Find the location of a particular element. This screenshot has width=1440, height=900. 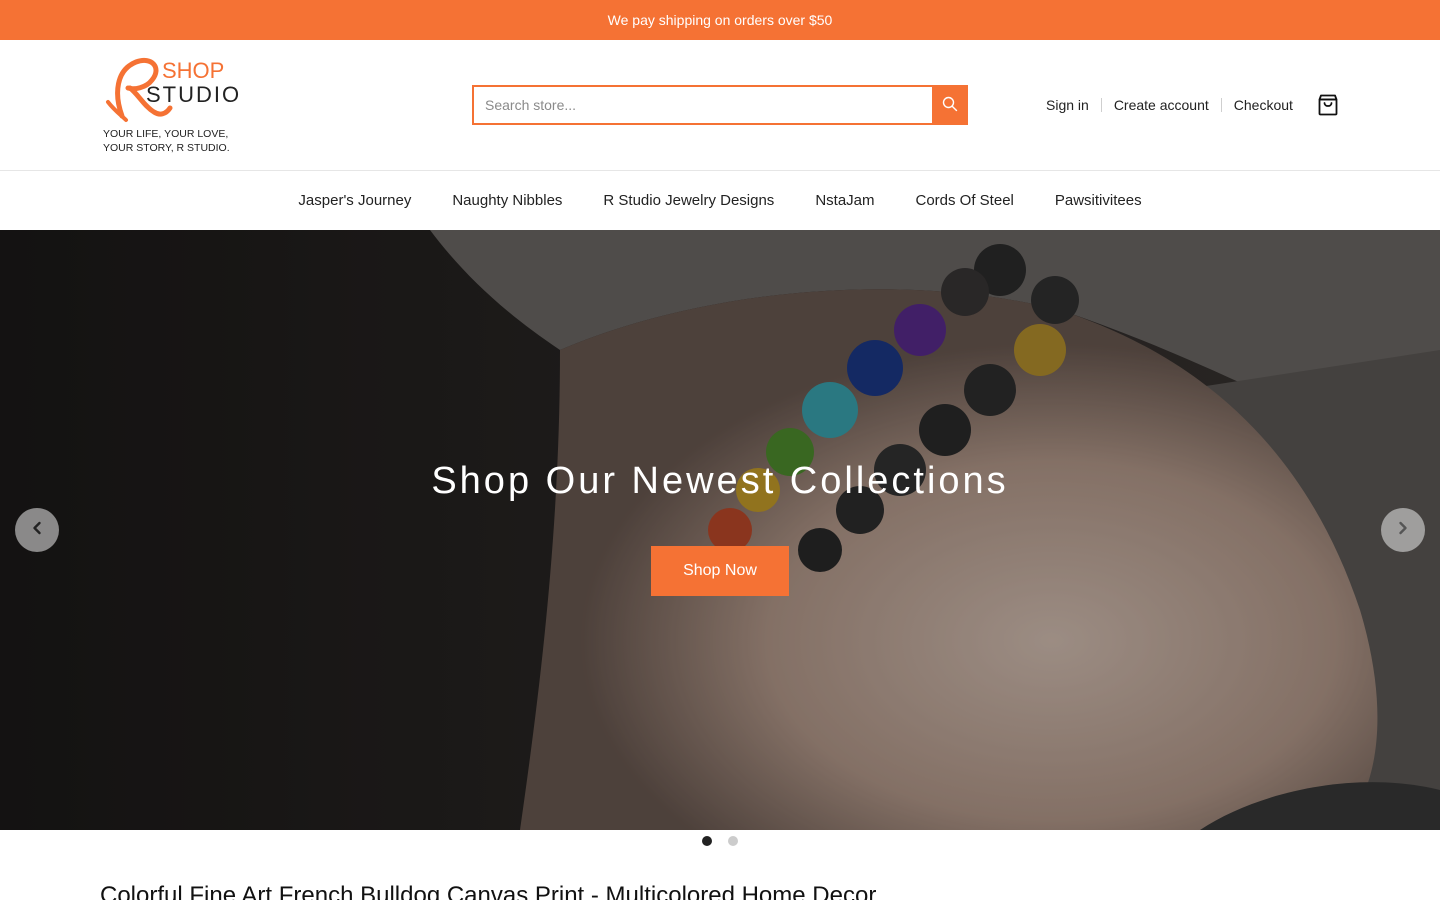

account-links: Sign in Create account Checkout is located at coordinates (1169, 105).